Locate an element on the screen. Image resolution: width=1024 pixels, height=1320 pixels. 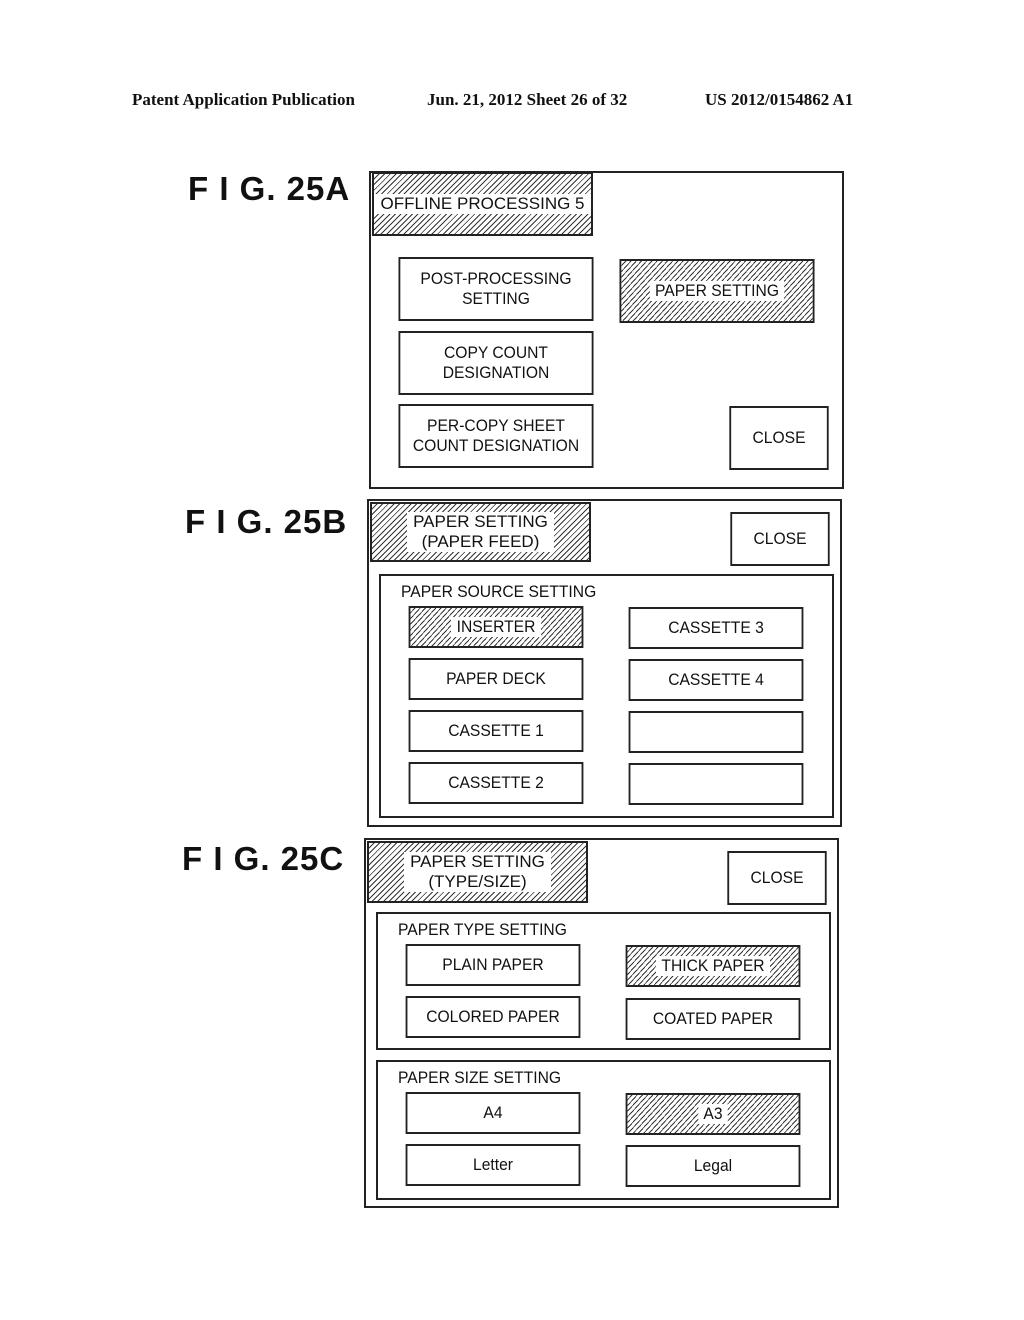
source-cassette-2-button: CASSETTE 2 is located at coordinates (496, 783).